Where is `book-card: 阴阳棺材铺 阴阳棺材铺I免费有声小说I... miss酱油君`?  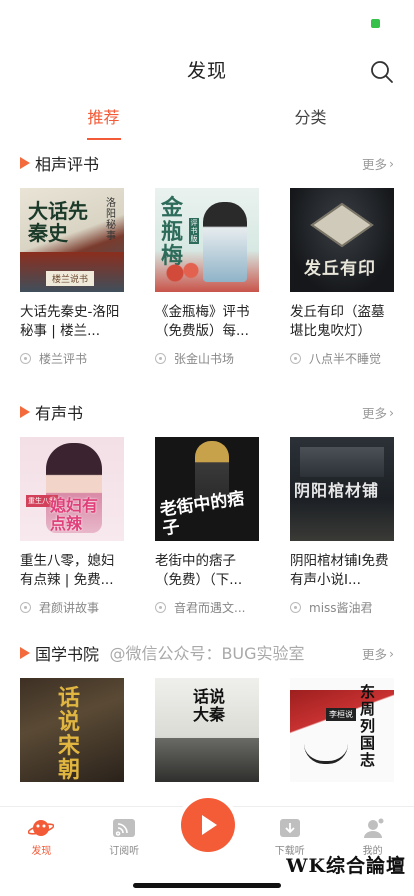 book-card: 阴阳棺材铺 阴阳棺材铺I免费有声小说I... miss酱油君 is located at coordinates (342, 526).